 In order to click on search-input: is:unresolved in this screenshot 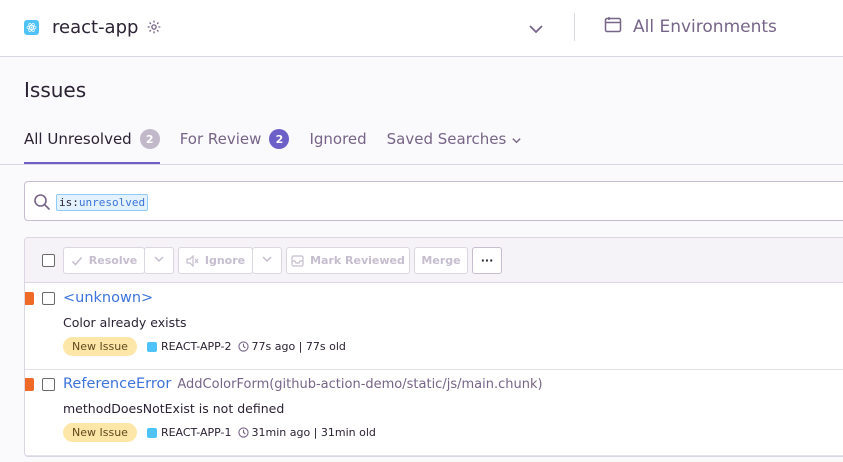, I will do `click(433, 201)`.